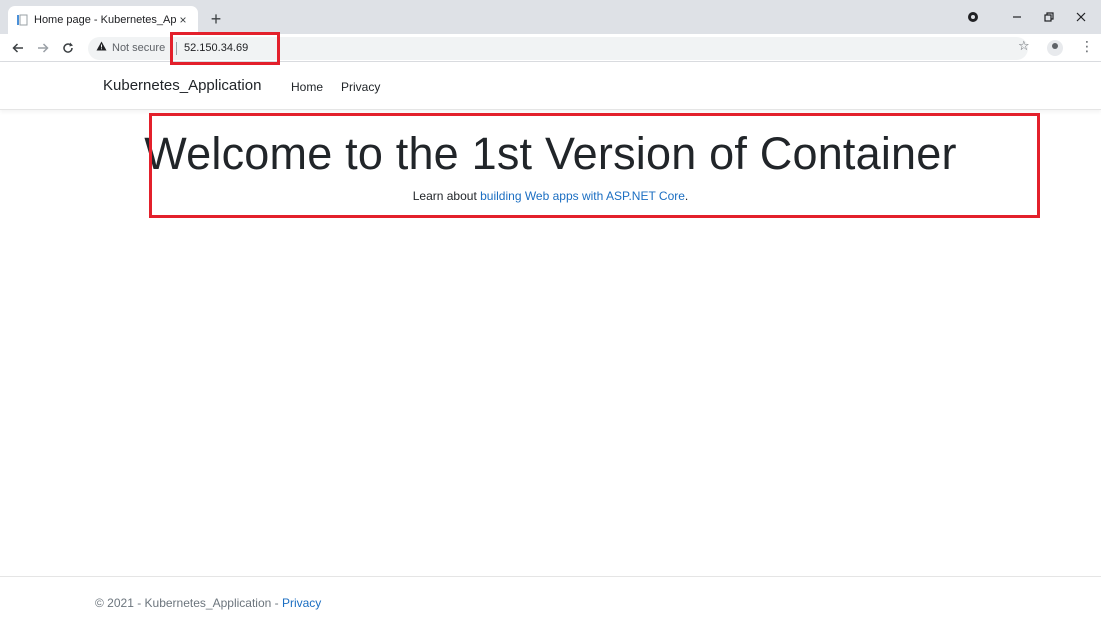 The width and height of the screenshot is (1101, 621). What do you see at coordinates (550, 153) in the screenshot?
I see `page-heading: Welcome to the 1st Version of Container` at bounding box center [550, 153].